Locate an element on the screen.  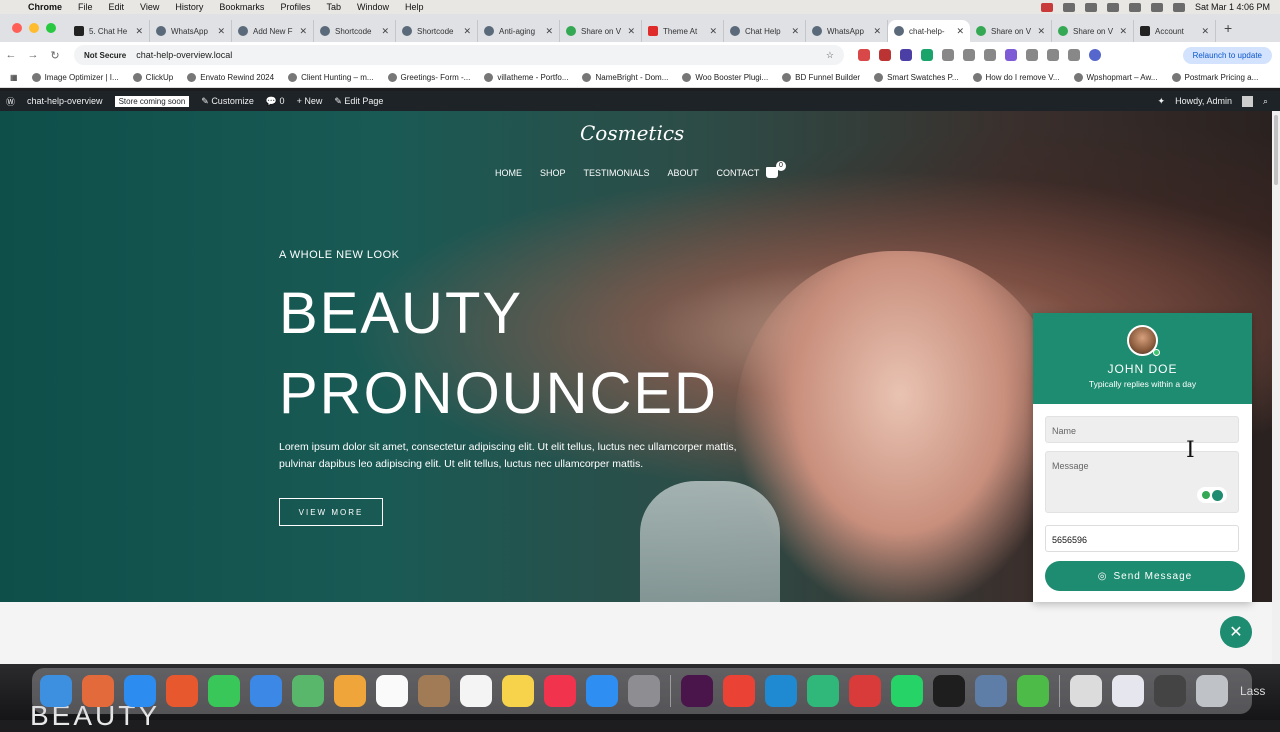
chat-message-input: Message is located at coordinates (1142, 482).